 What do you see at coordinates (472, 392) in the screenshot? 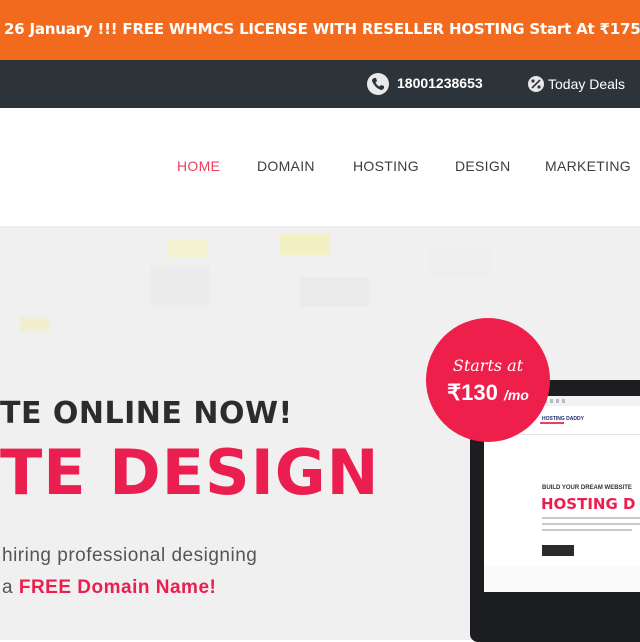
I see `price-value: ₹130` at bounding box center [472, 392].